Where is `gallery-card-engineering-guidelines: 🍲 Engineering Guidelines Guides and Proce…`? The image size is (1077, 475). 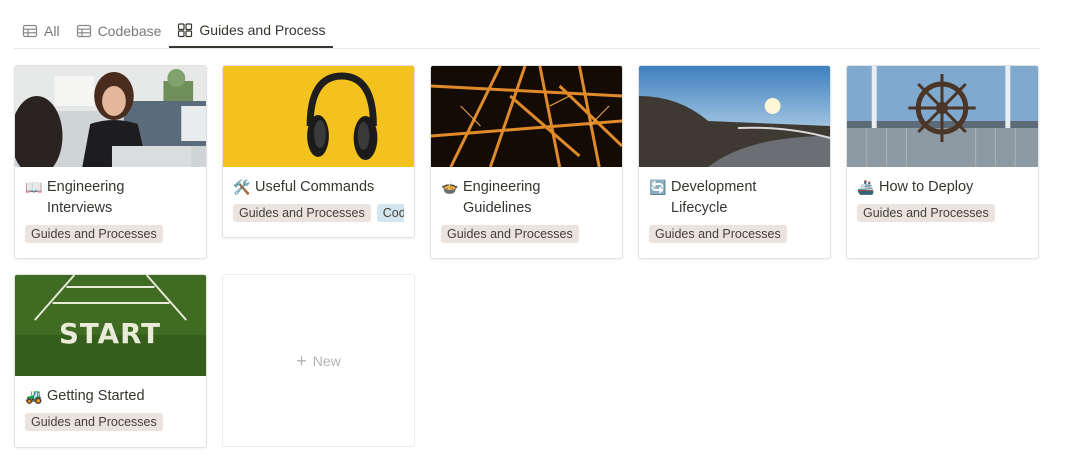
gallery-card-engineering-guidelines: 🍲 Engineering Guidelines Guides and Proce… is located at coordinates (526, 162).